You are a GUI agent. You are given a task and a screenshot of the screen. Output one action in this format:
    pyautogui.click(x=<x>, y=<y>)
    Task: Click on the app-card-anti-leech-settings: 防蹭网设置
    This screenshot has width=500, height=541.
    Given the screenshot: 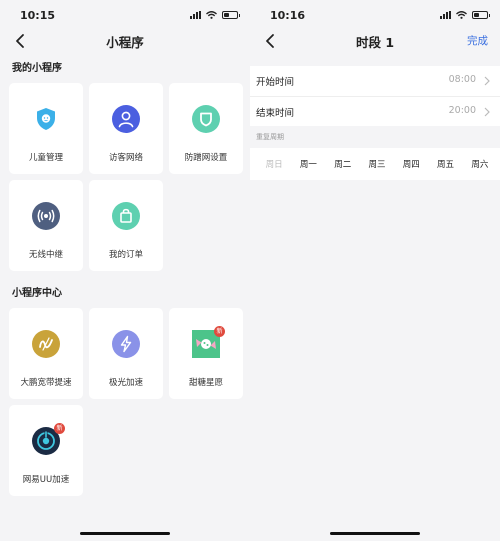 What is the action you would take?
    pyautogui.click(x=206, y=128)
    